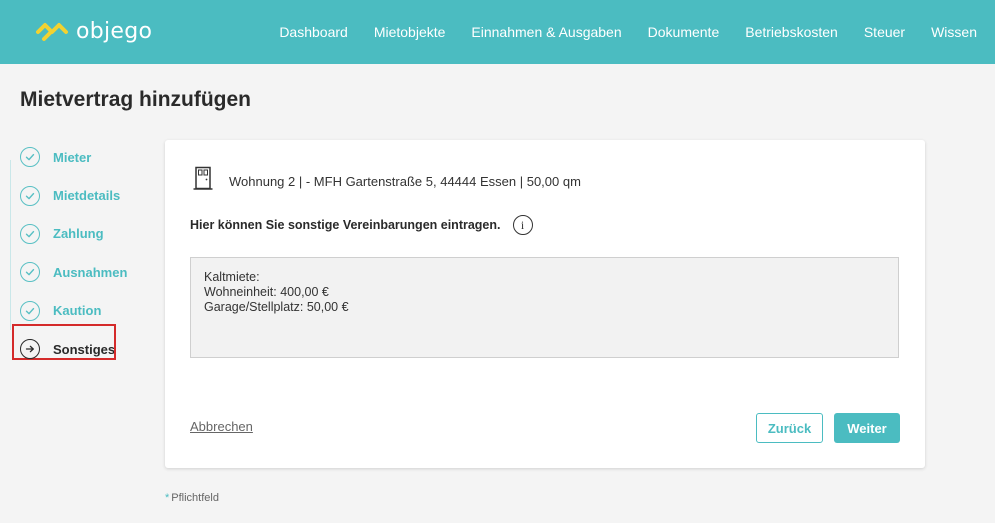 The image size is (995, 523). What do you see at coordinates (954, 32) in the screenshot?
I see `nav-wissen: Wissen` at bounding box center [954, 32].